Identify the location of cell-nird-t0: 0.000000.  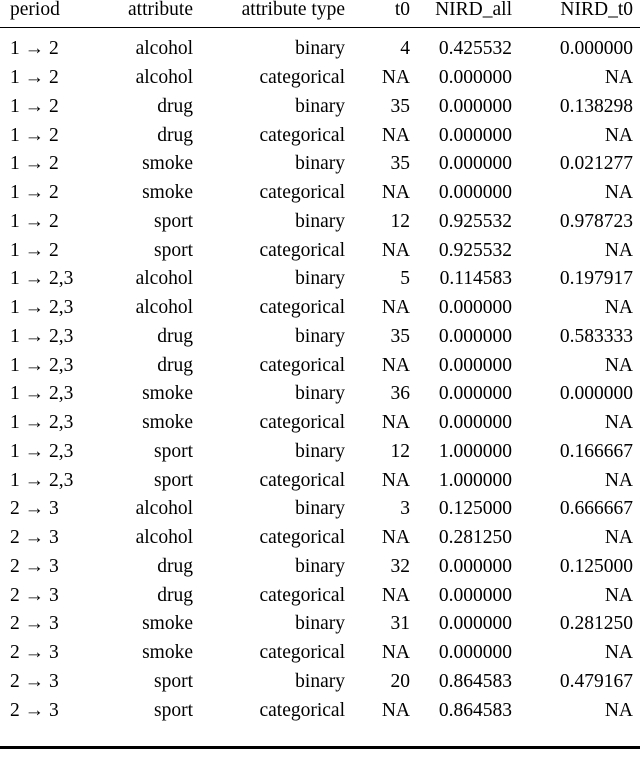
(596, 48).